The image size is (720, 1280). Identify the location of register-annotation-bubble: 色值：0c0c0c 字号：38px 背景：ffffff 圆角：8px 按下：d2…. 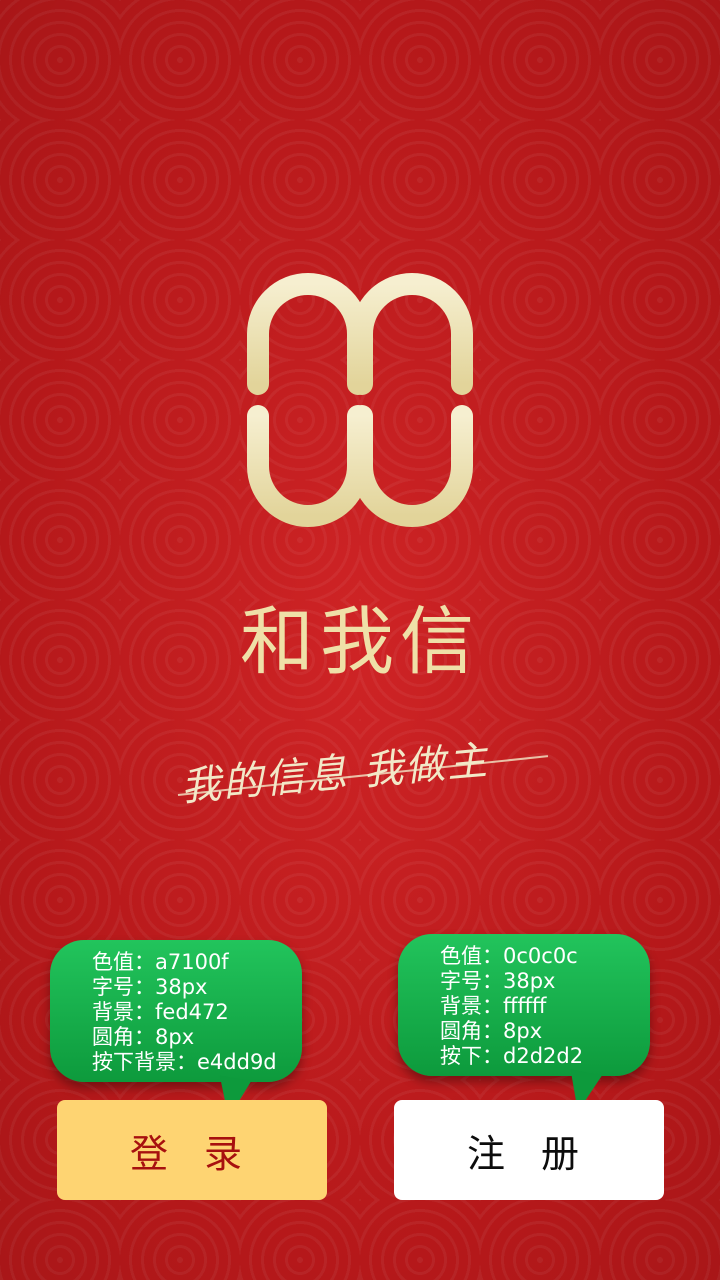
(524, 1005).